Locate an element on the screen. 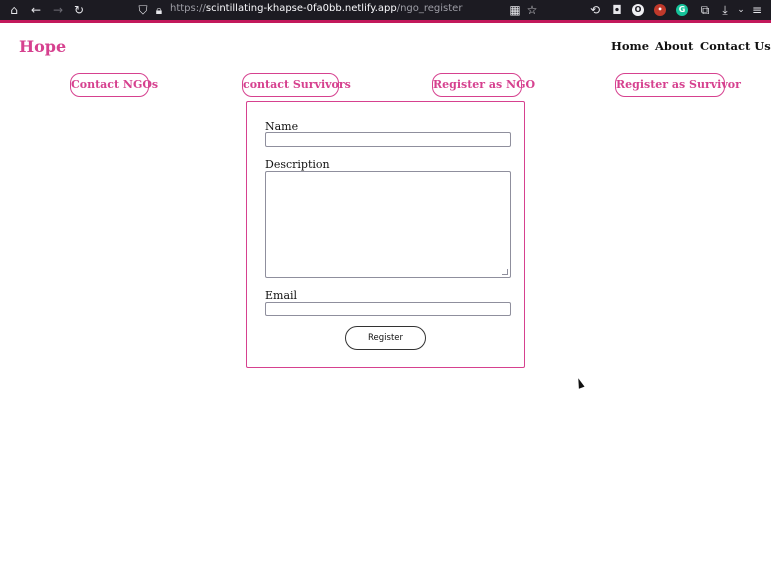  reload-icon: ↻ is located at coordinates (79, 10).